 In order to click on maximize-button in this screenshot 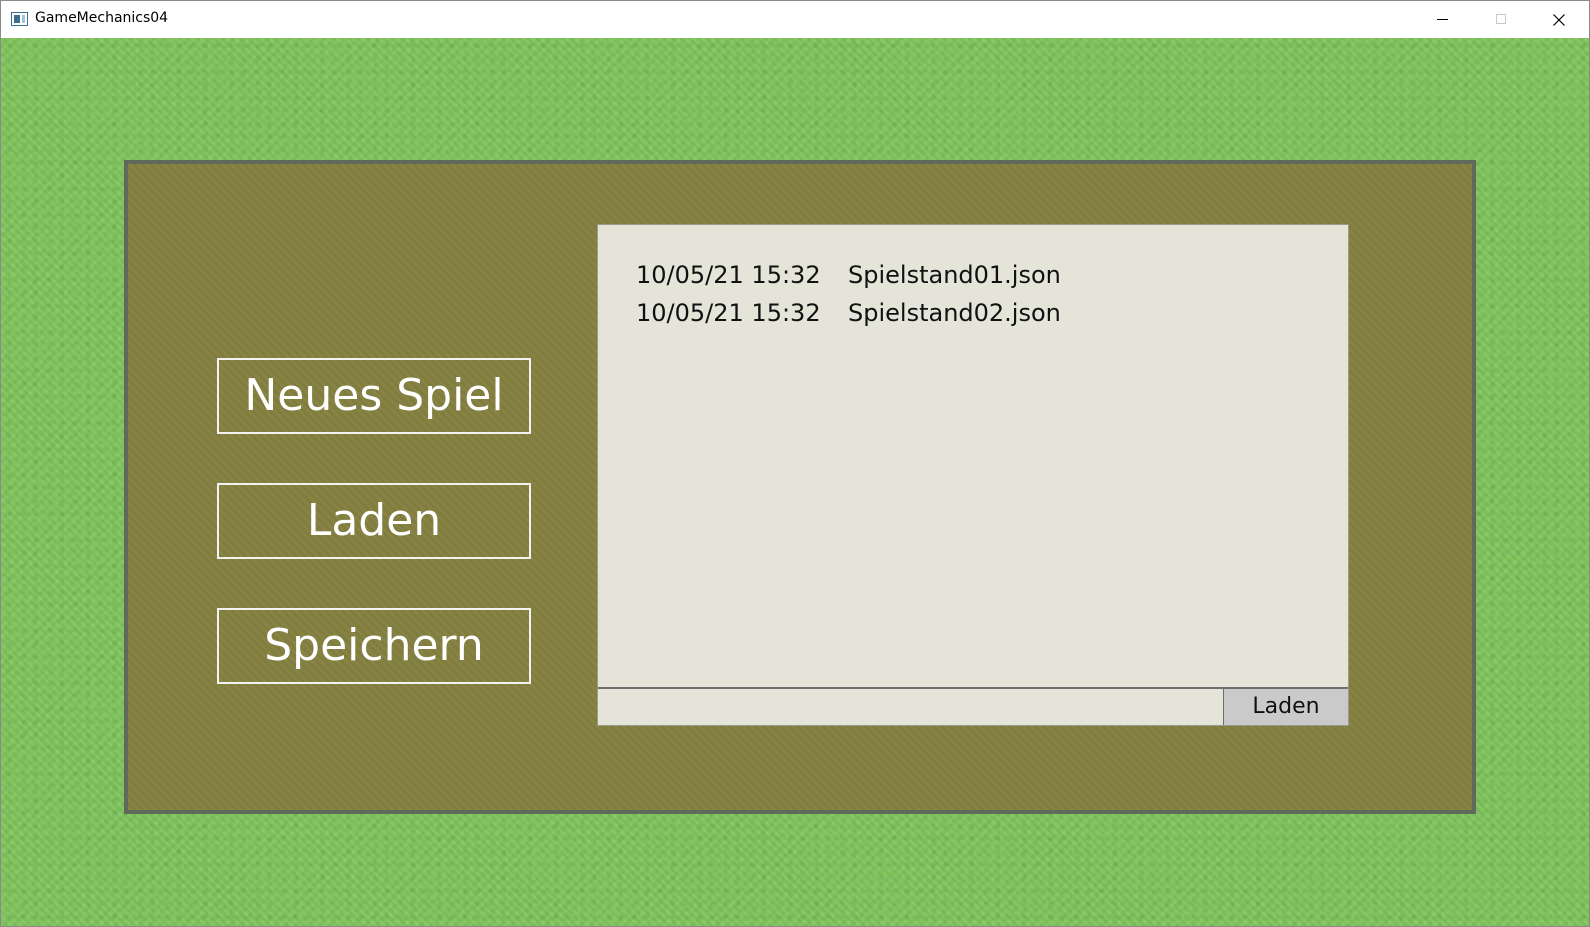, I will do `click(1501, 19)`.